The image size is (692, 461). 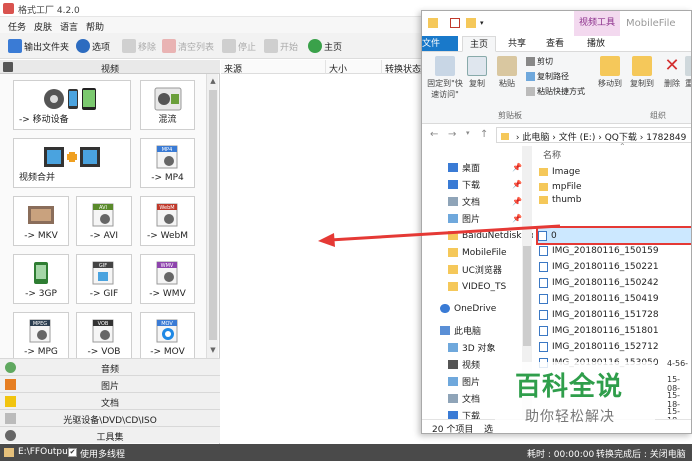 What do you see at coordinates (104, 335) in the screenshot?
I see `tile-vob: VOB -> VOB` at bounding box center [104, 335].